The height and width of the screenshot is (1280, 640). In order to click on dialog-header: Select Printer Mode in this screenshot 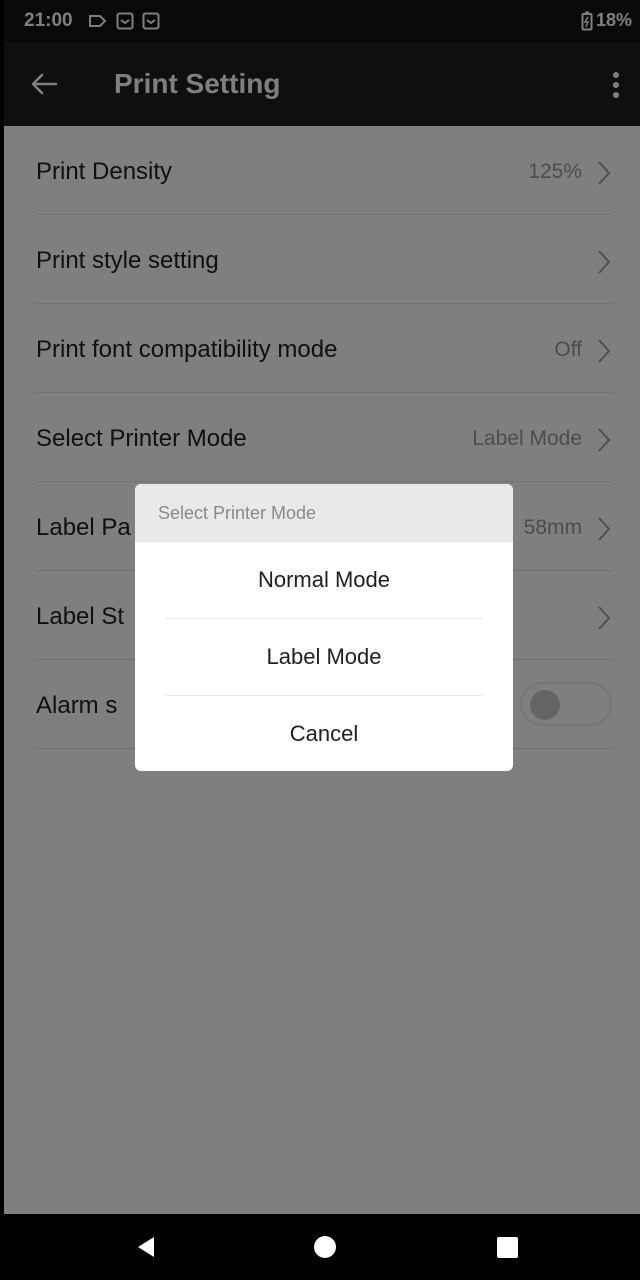, I will do `click(324, 513)`.